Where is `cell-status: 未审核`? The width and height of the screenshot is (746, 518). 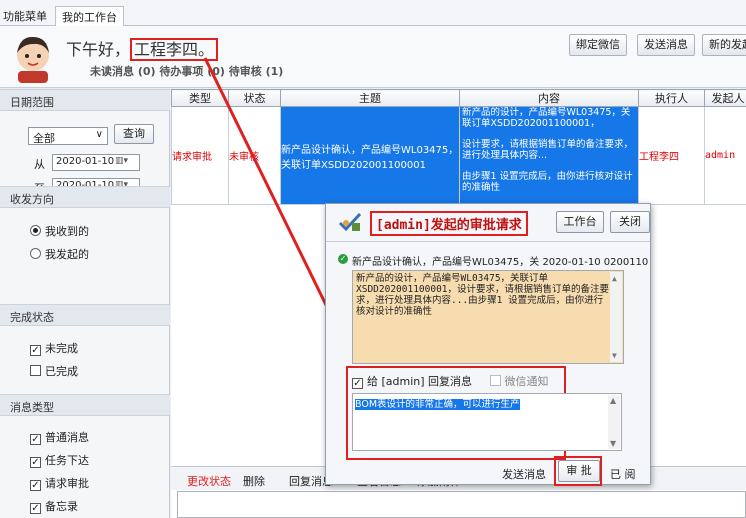
cell-status: 未审核 is located at coordinates (254, 155).